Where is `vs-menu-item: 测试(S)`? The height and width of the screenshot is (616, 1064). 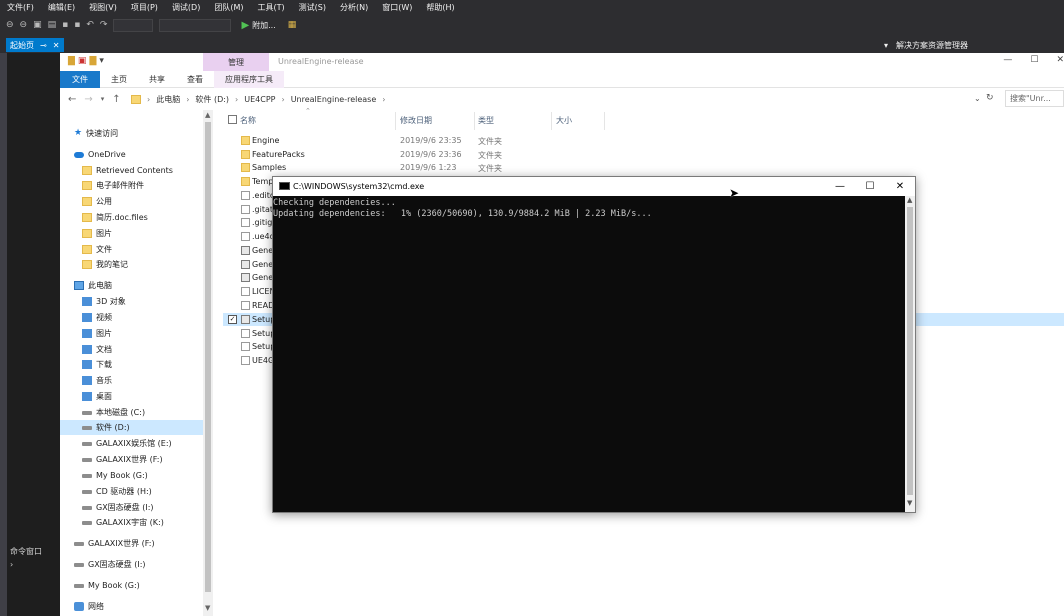 vs-menu-item: 测试(S) is located at coordinates (312, 7).